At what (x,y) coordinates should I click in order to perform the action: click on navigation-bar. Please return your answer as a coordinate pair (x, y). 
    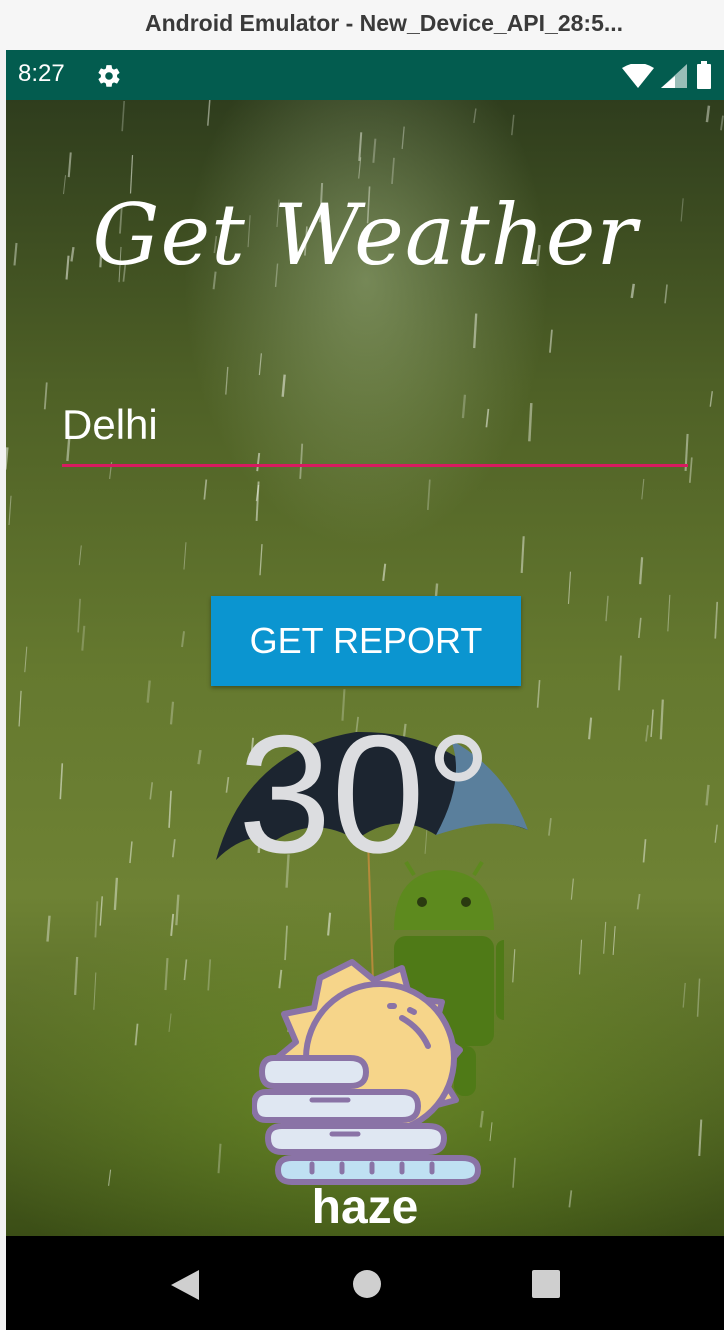
    Looking at the image, I should click on (365, 1283).